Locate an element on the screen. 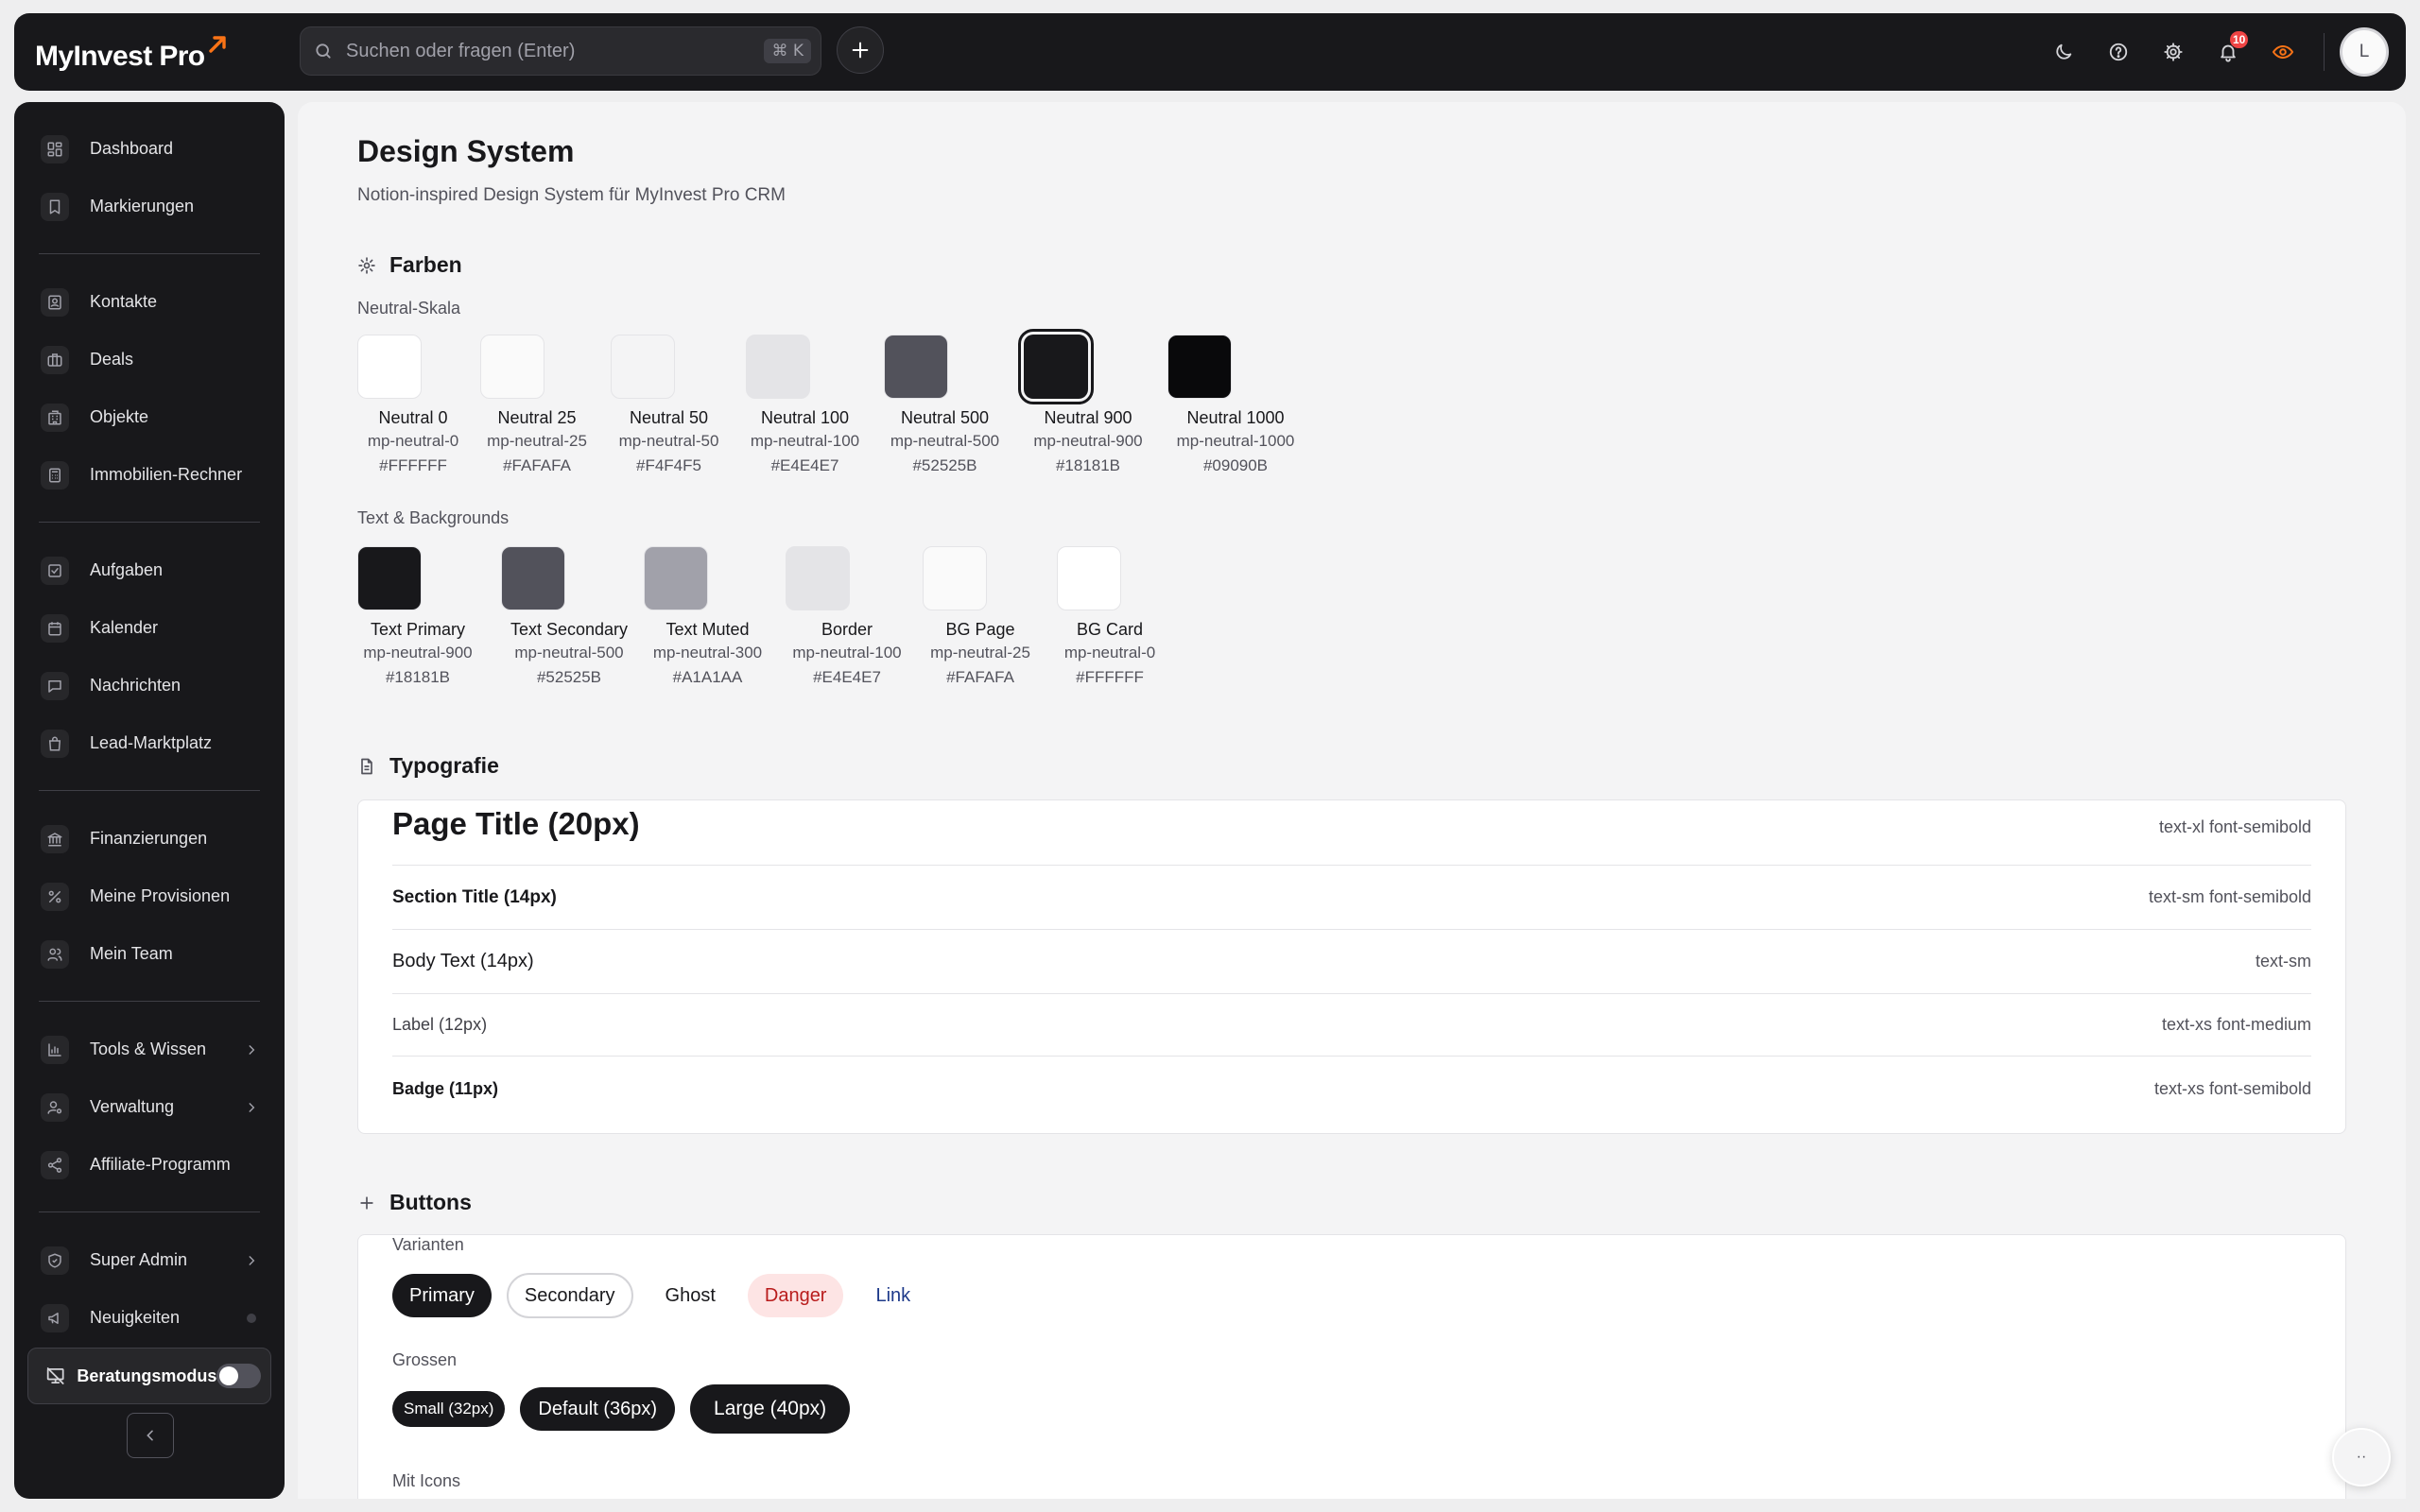 The height and width of the screenshot is (1512, 2420). calculator-icon is located at coordinates (55, 475).